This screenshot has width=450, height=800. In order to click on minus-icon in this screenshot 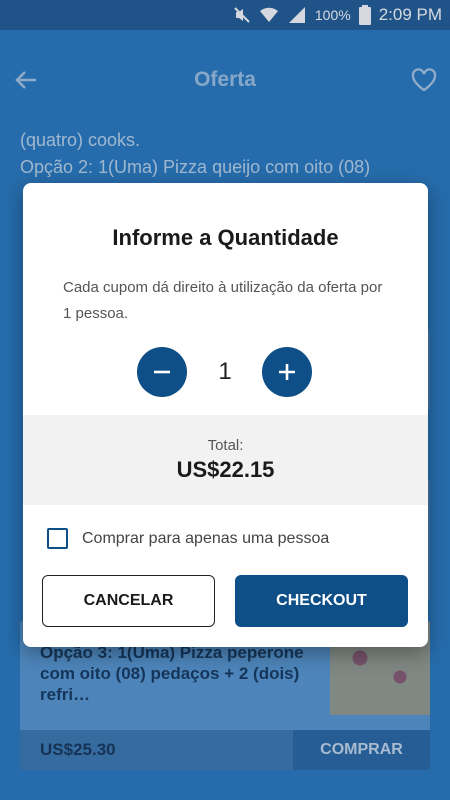, I will do `click(162, 372)`.